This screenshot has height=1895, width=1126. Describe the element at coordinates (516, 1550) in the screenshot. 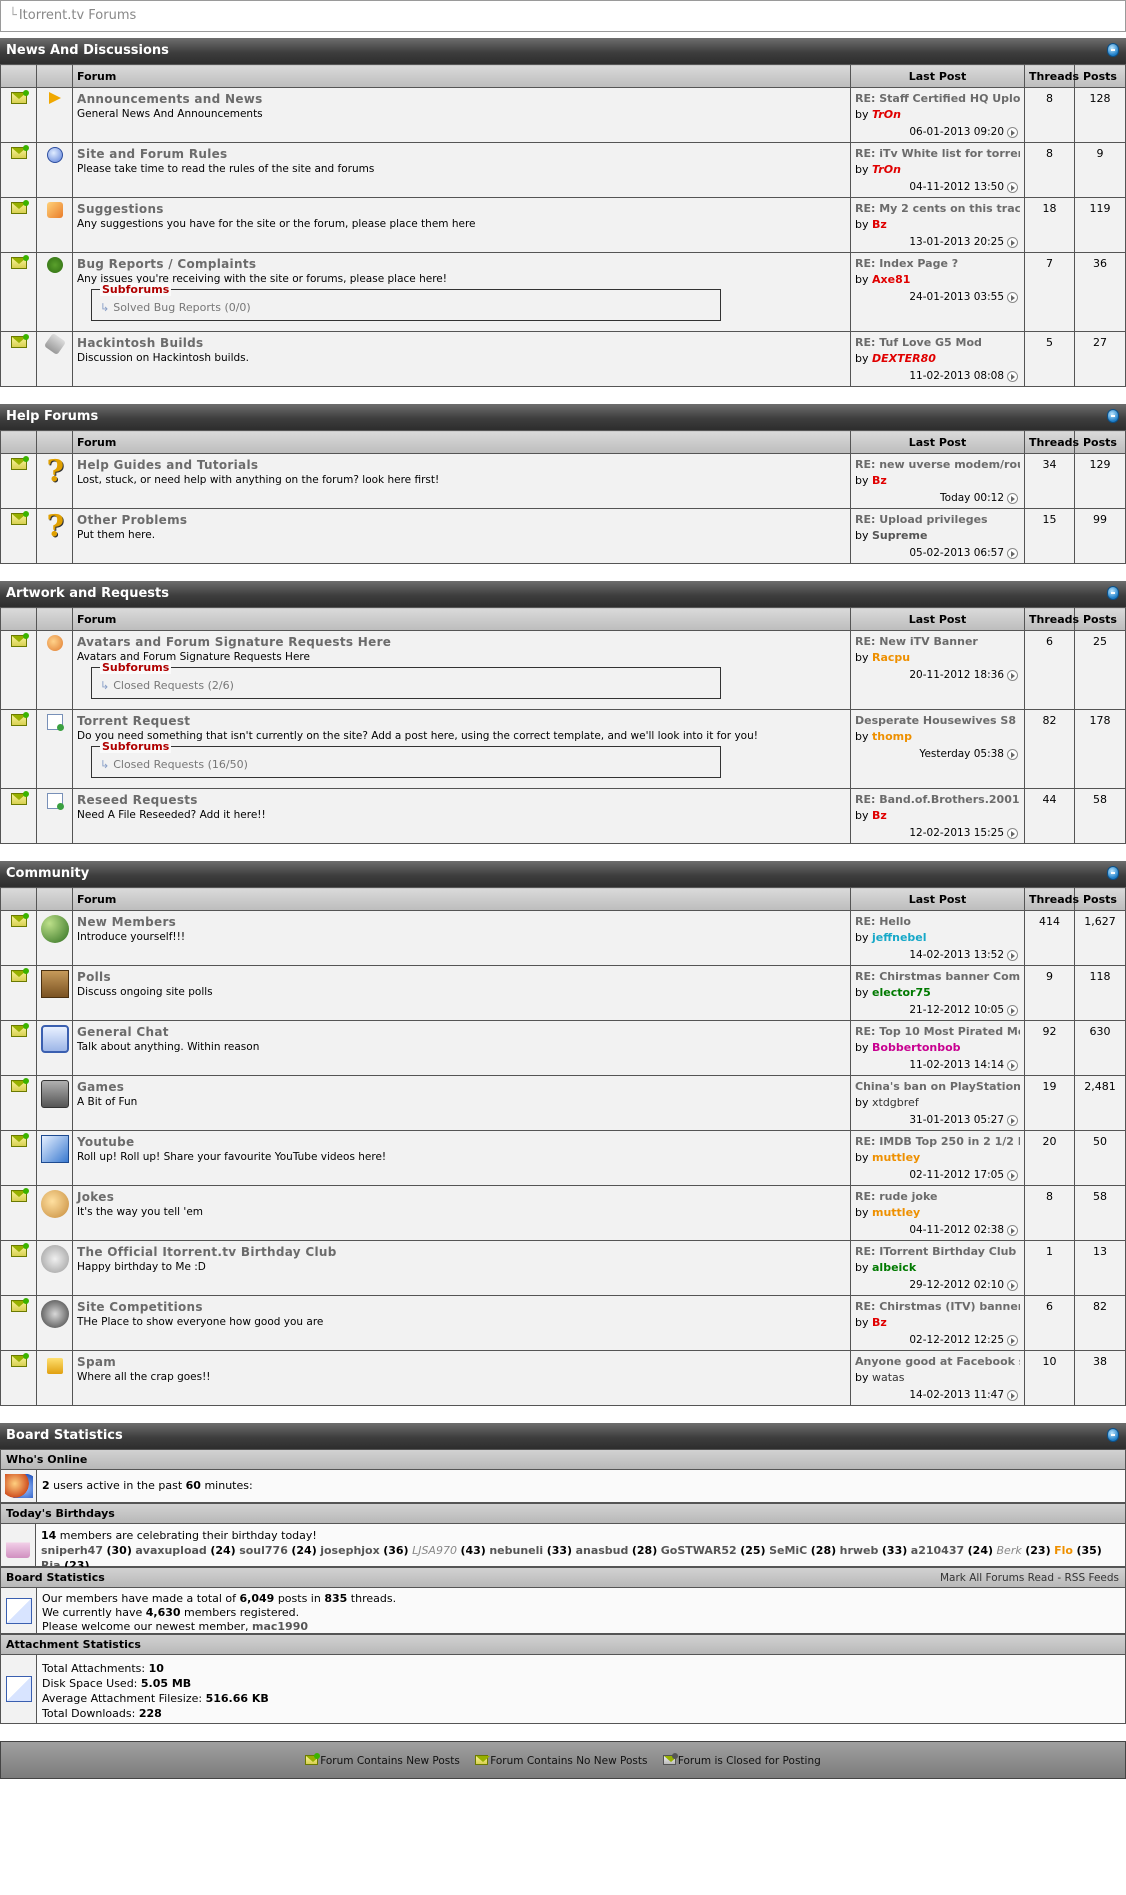

I see `birthday-member-link: nebuneli` at that location.